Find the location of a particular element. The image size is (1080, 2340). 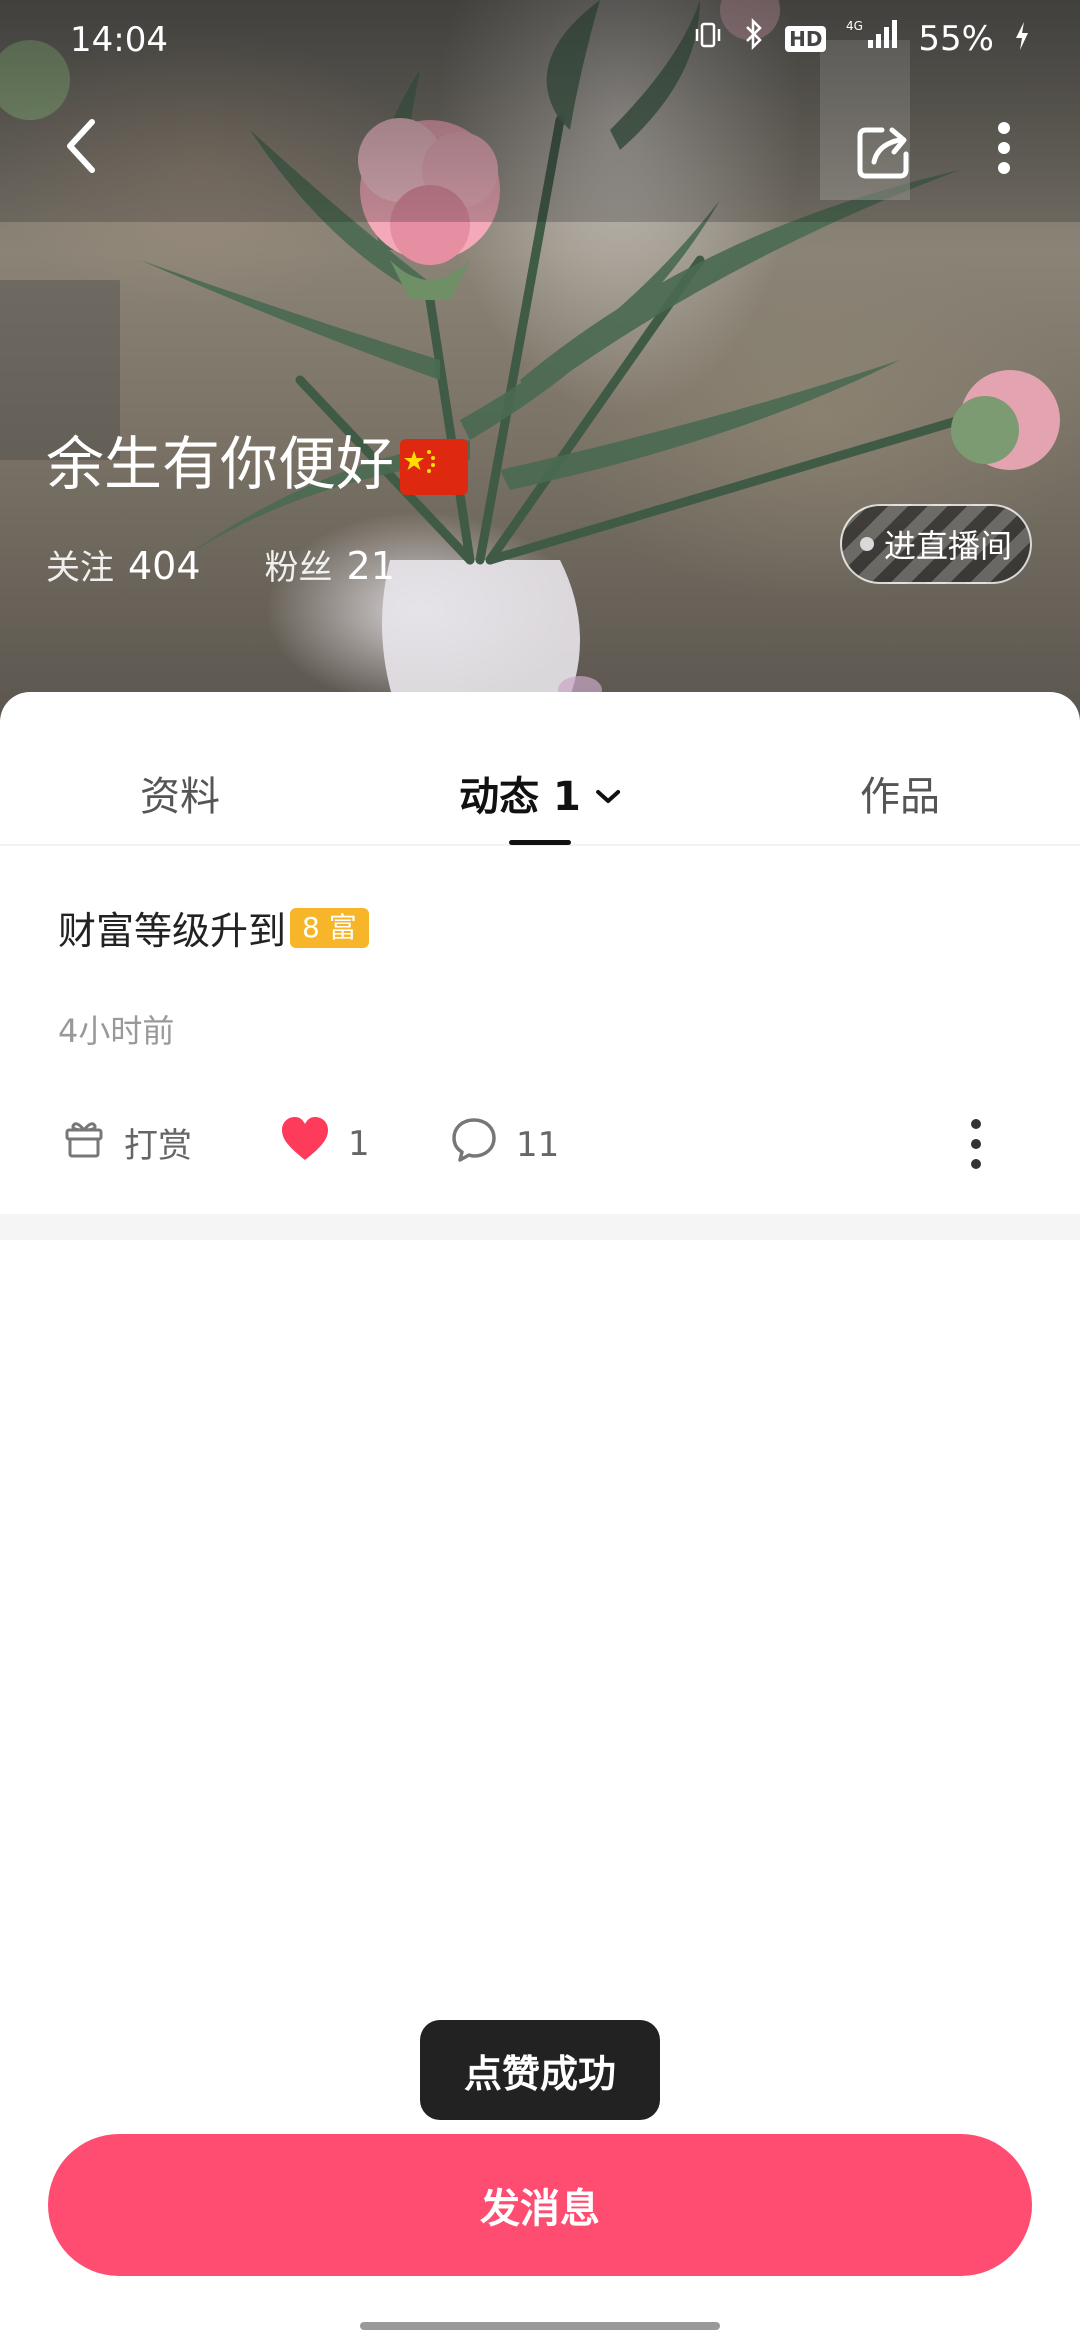

gift-icon is located at coordinates (84, 1142).